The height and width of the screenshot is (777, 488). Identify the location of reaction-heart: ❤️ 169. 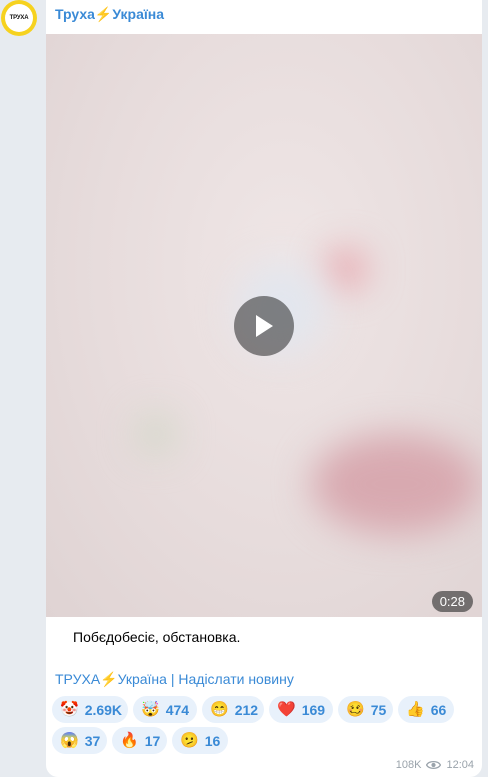
(301, 709).